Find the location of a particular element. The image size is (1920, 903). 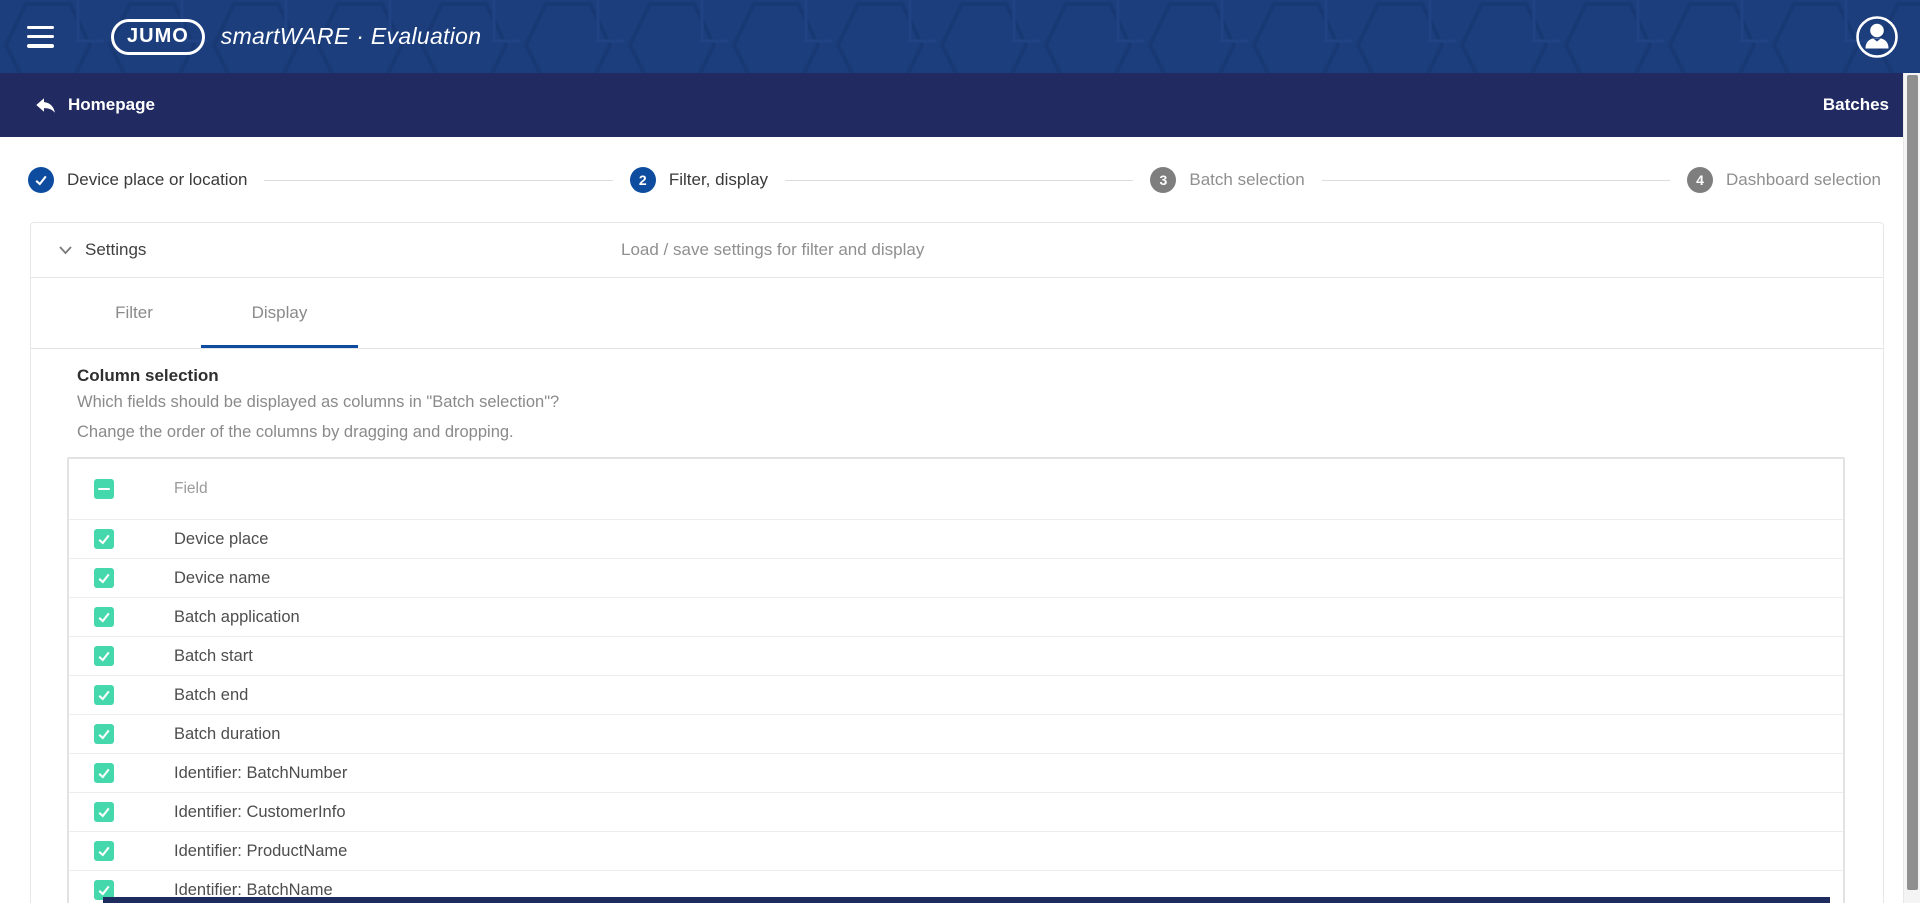

back-arrow-icon is located at coordinates (45, 105).